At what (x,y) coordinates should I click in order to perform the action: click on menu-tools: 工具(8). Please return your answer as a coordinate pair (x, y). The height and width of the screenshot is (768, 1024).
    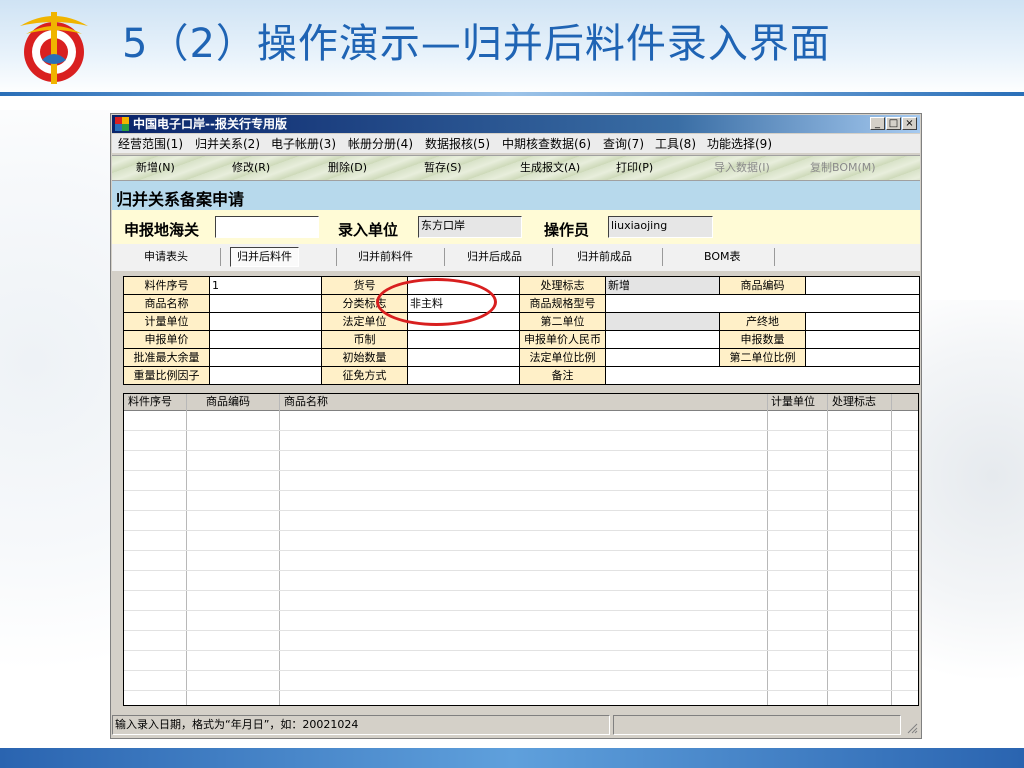
    Looking at the image, I should click on (675, 144).